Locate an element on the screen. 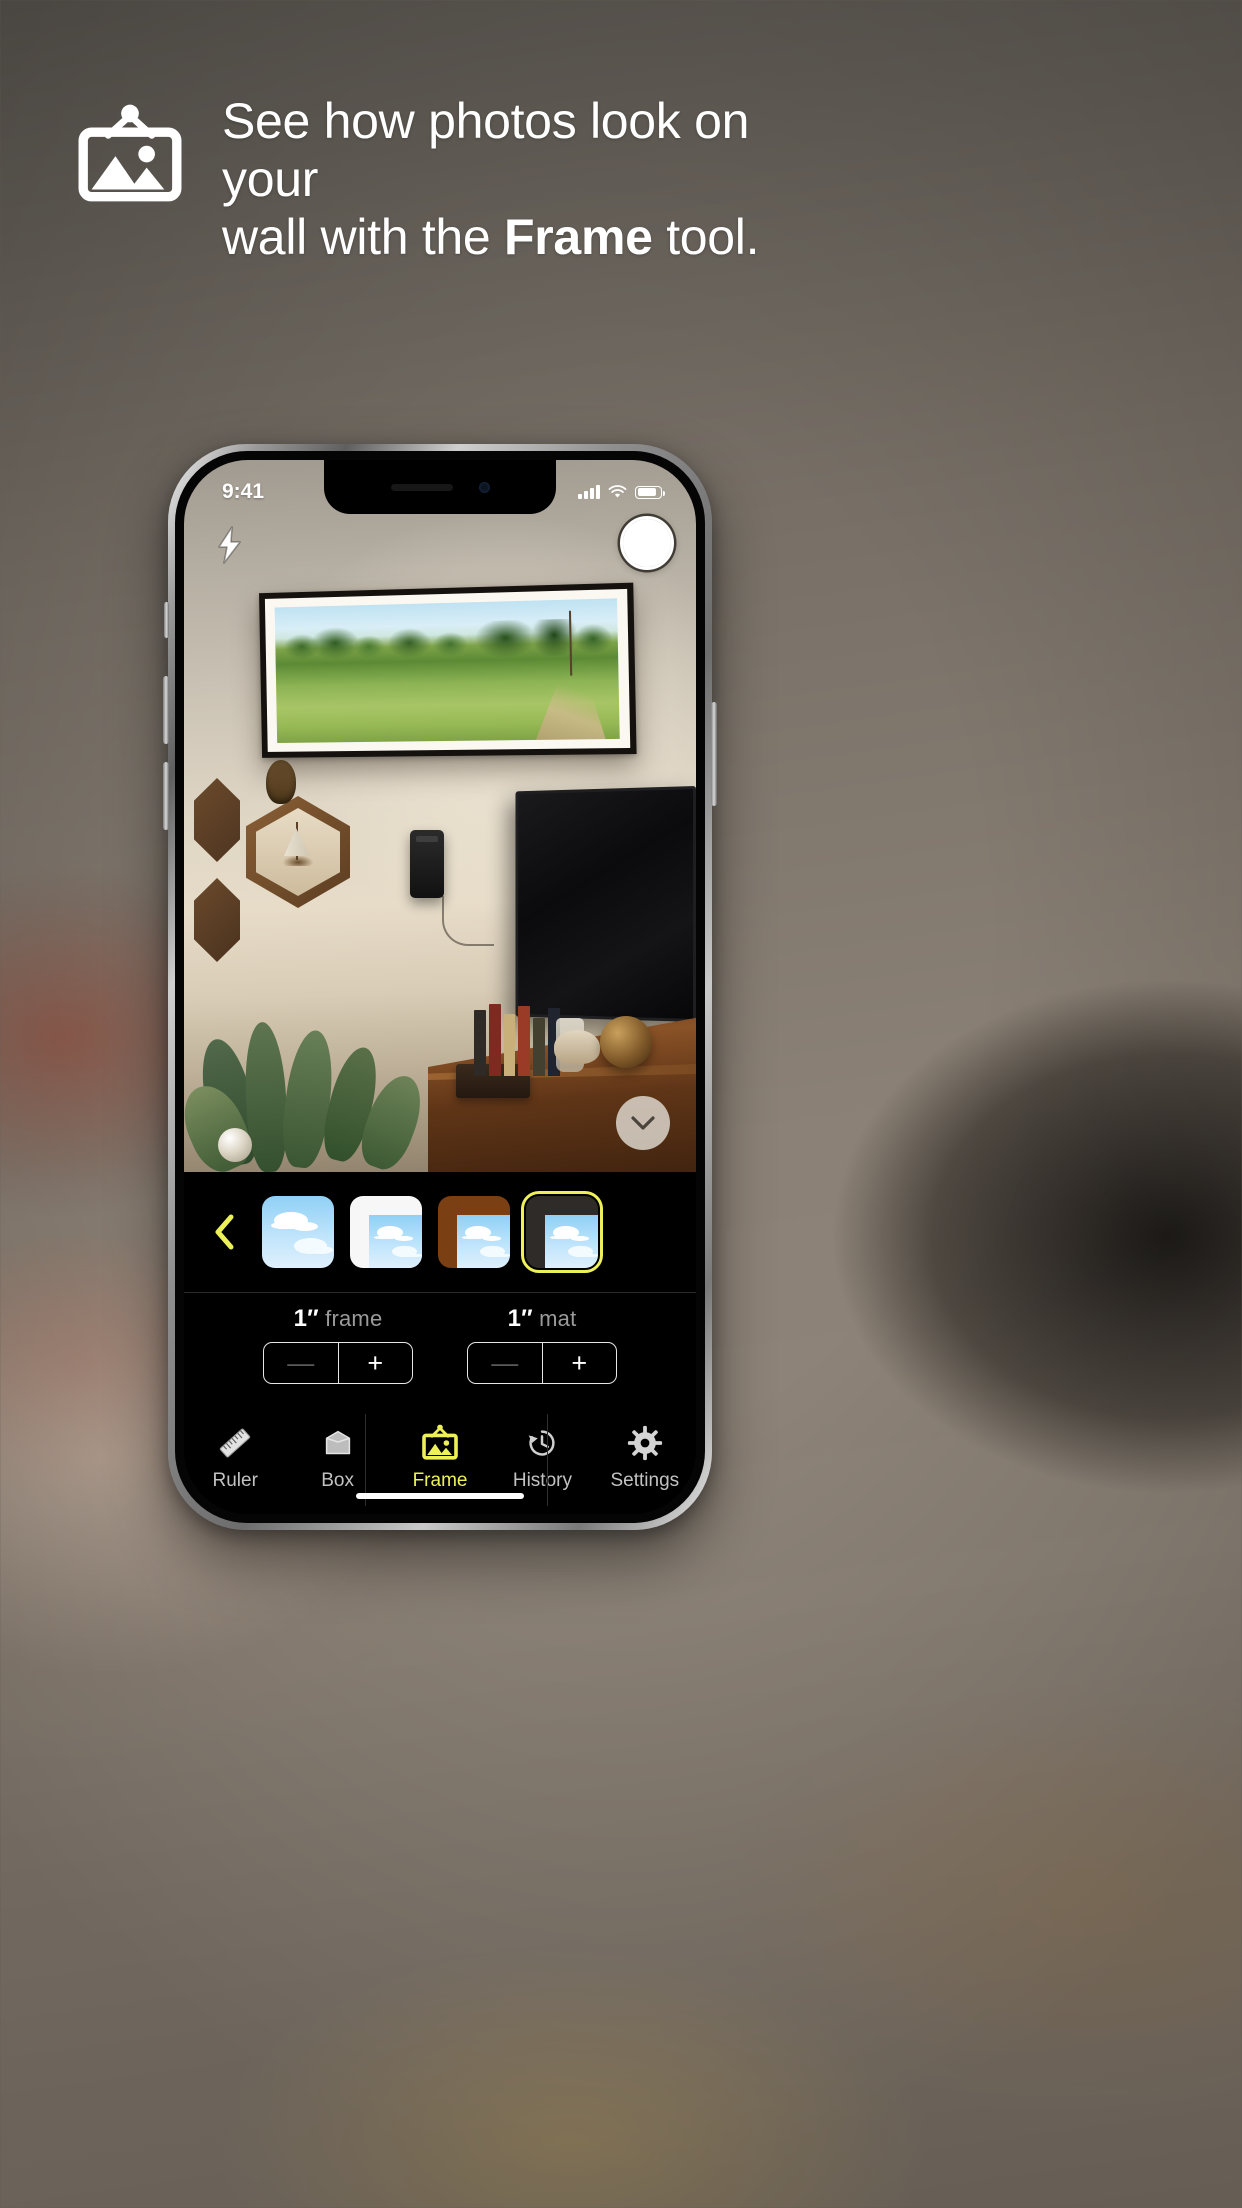  ruler-icon is located at coordinates (235, 1443).